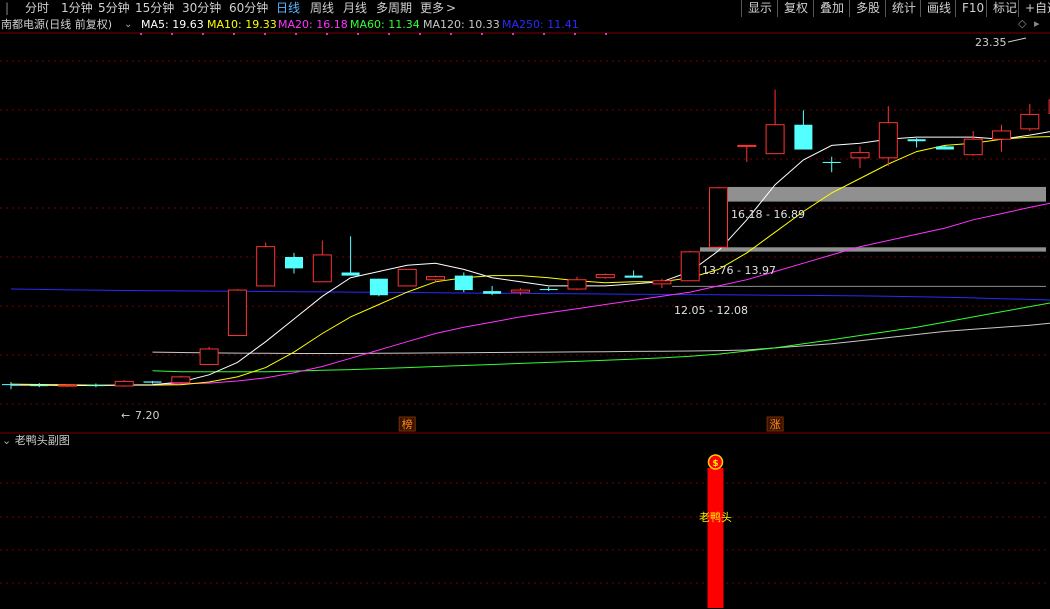  I want to click on period-tab-10: 更多, so click(432, 8).